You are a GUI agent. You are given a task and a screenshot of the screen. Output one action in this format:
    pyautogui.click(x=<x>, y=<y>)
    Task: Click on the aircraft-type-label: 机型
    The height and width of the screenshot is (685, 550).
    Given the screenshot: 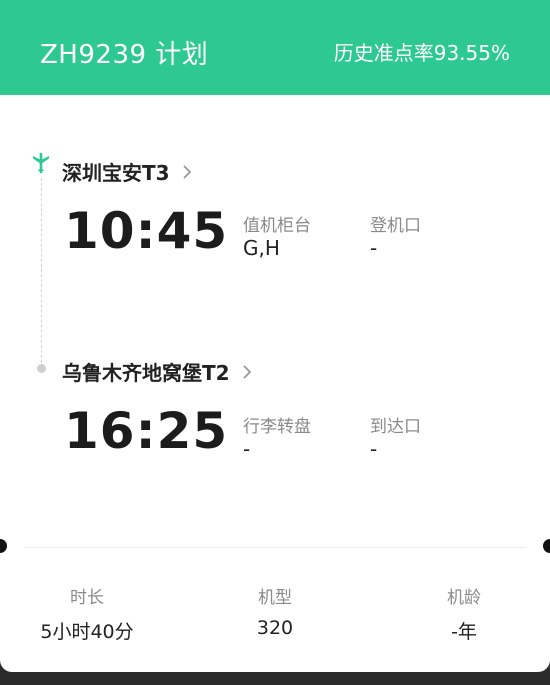 What is the action you would take?
    pyautogui.click(x=275, y=598)
    